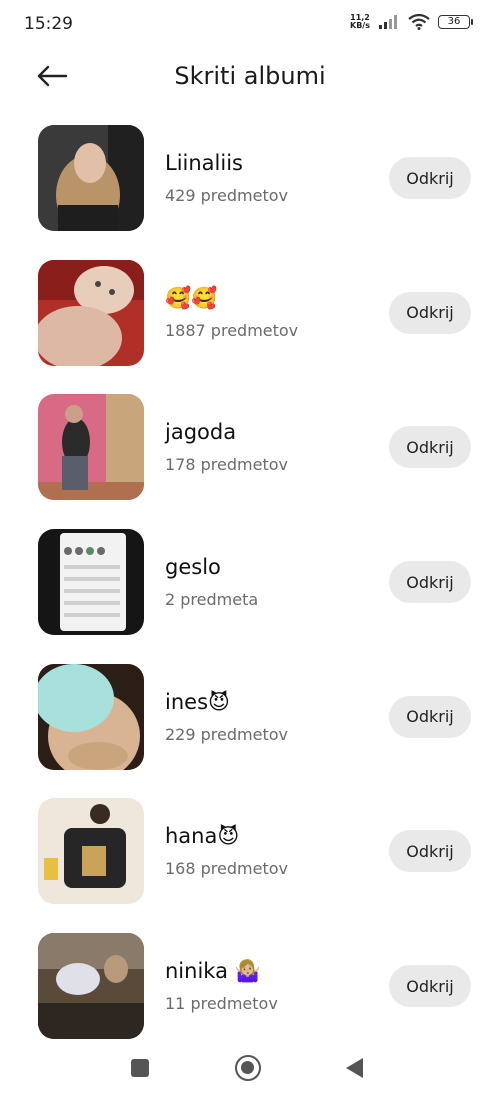 Image resolution: width=500 pixels, height=1111 pixels. What do you see at coordinates (419, 22) in the screenshot?
I see `wifi-icon` at bounding box center [419, 22].